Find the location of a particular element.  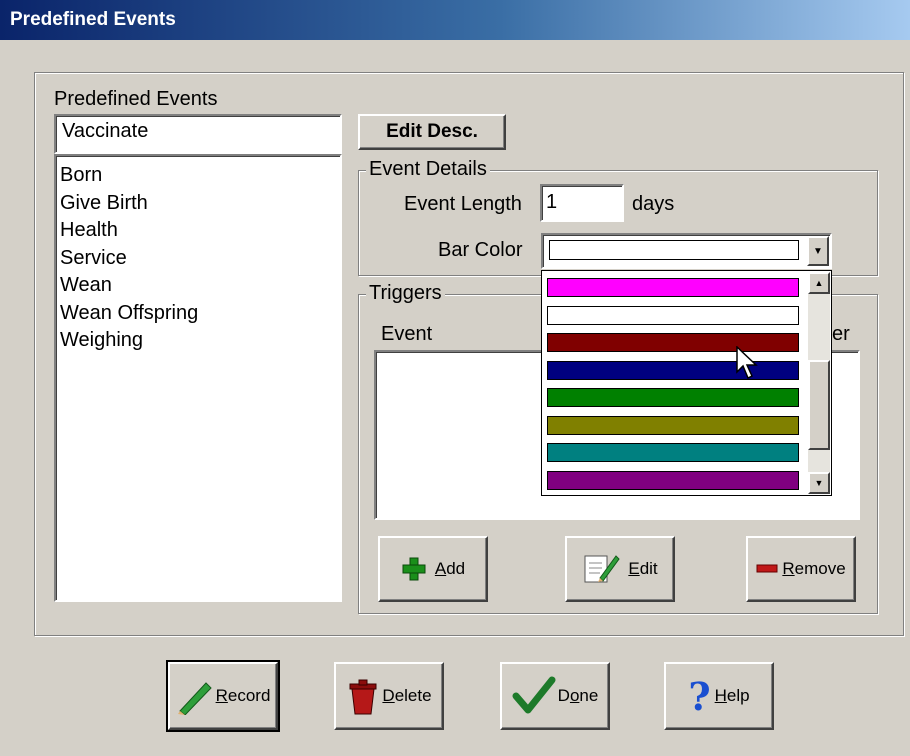

plus-icon is located at coordinates (414, 569).